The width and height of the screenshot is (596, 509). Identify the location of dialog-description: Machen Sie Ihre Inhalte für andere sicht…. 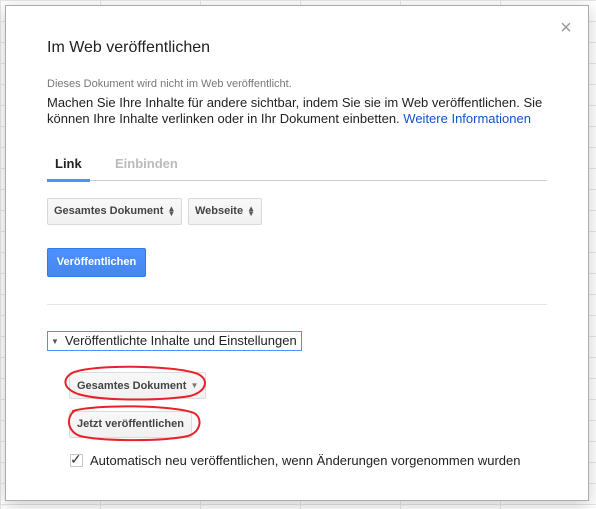
(302, 111).